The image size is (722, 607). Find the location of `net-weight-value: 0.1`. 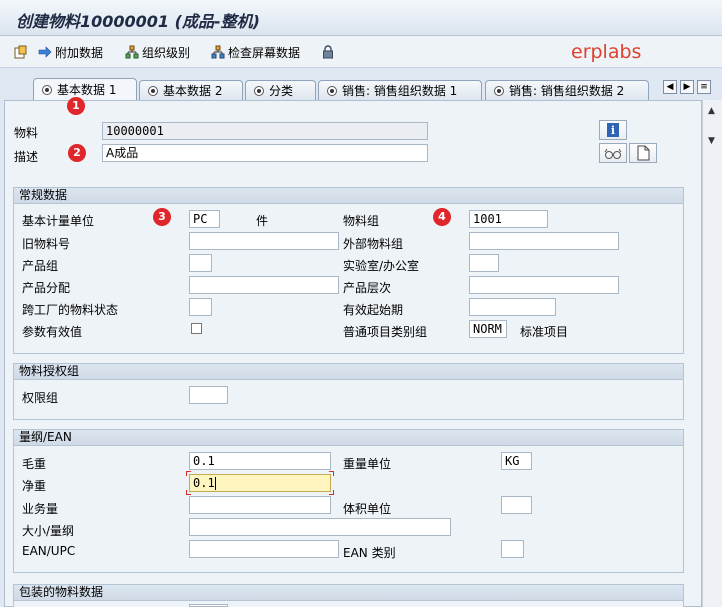

net-weight-value: 0.1 is located at coordinates (204, 483).